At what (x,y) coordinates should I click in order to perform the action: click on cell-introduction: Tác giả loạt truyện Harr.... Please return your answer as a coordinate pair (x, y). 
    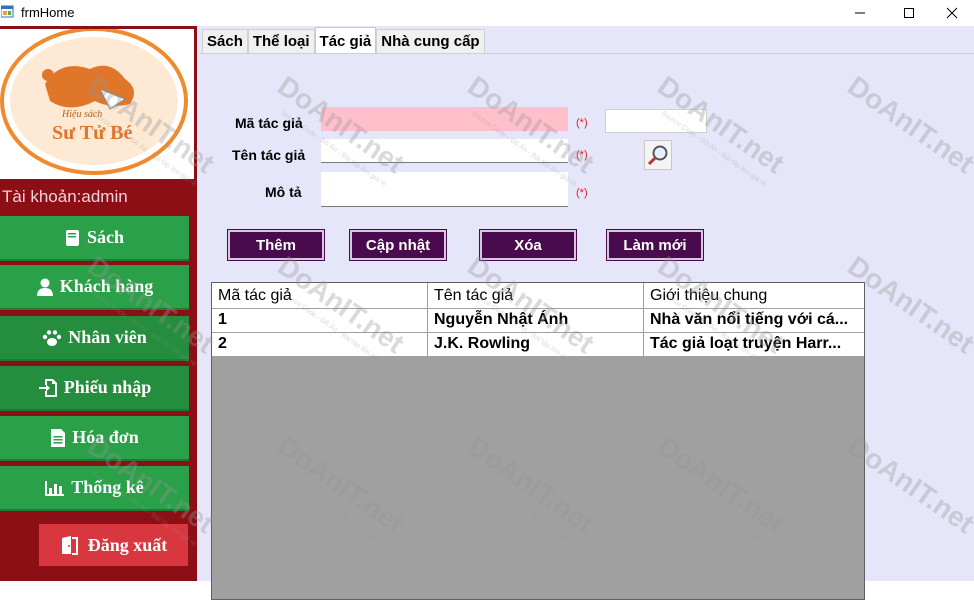
    Looking at the image, I should click on (754, 345).